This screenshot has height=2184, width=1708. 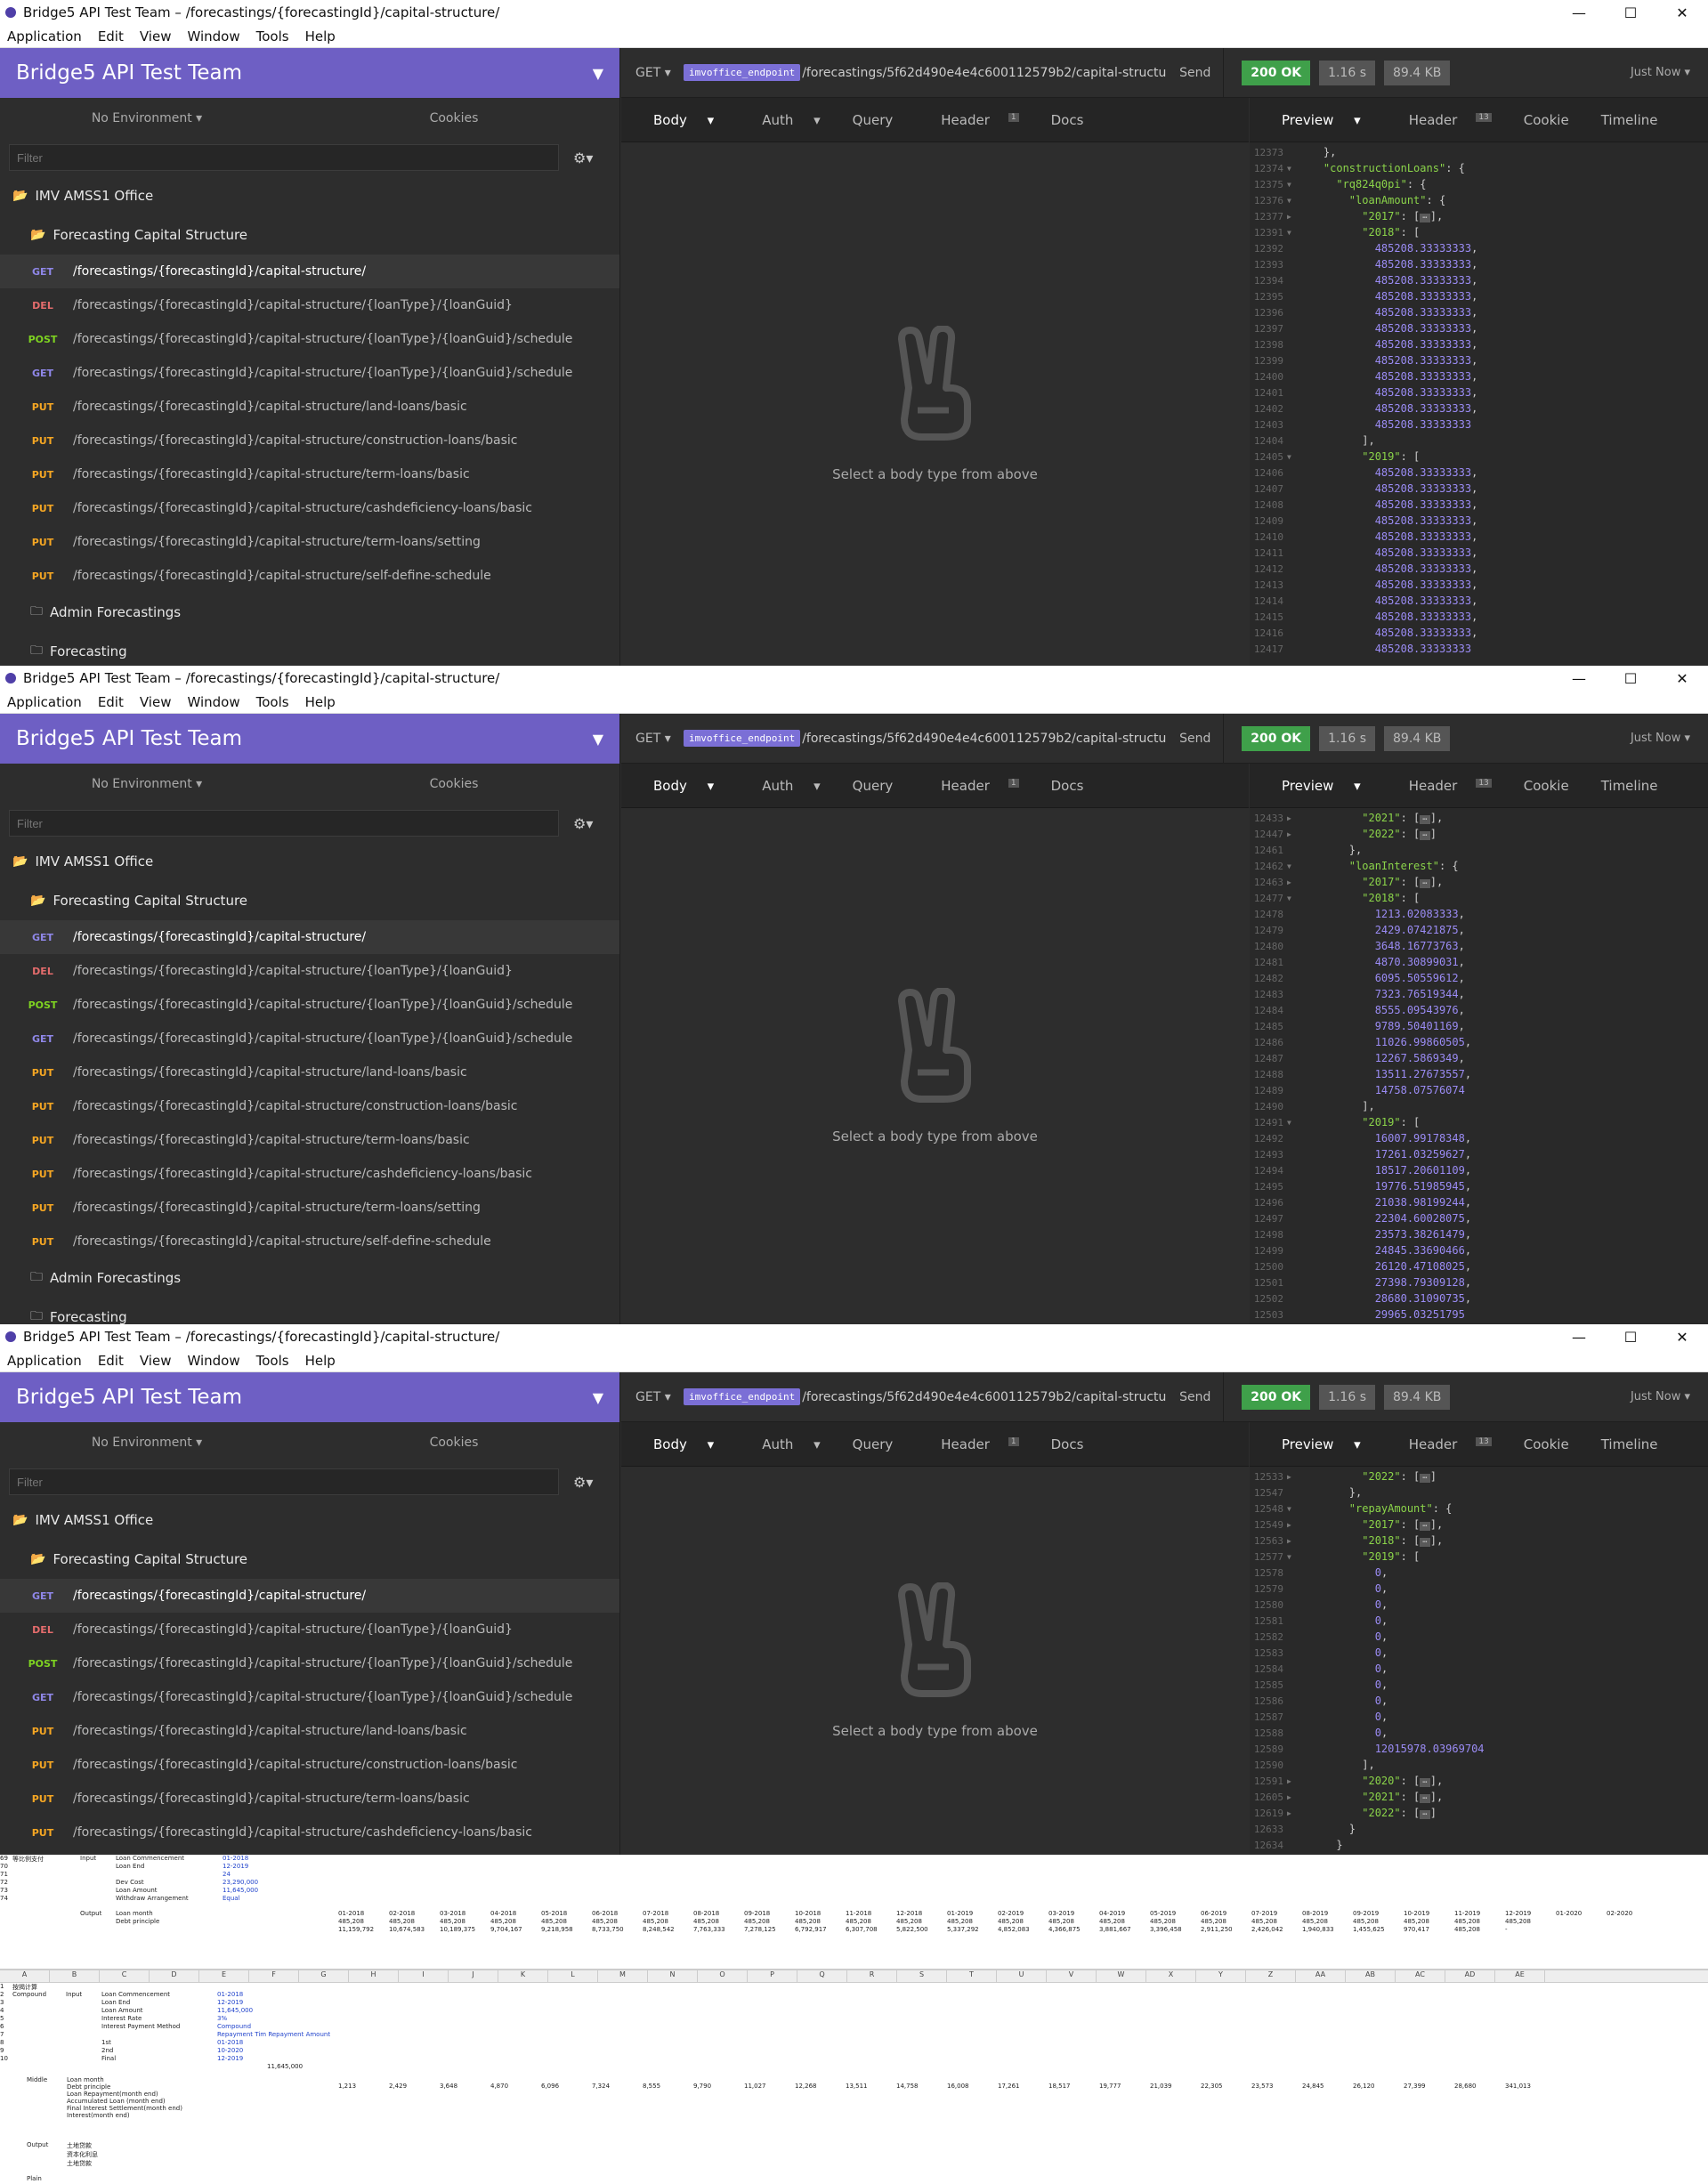 What do you see at coordinates (1546, 786) in the screenshot?
I see `tab-cookie: Cookie` at bounding box center [1546, 786].